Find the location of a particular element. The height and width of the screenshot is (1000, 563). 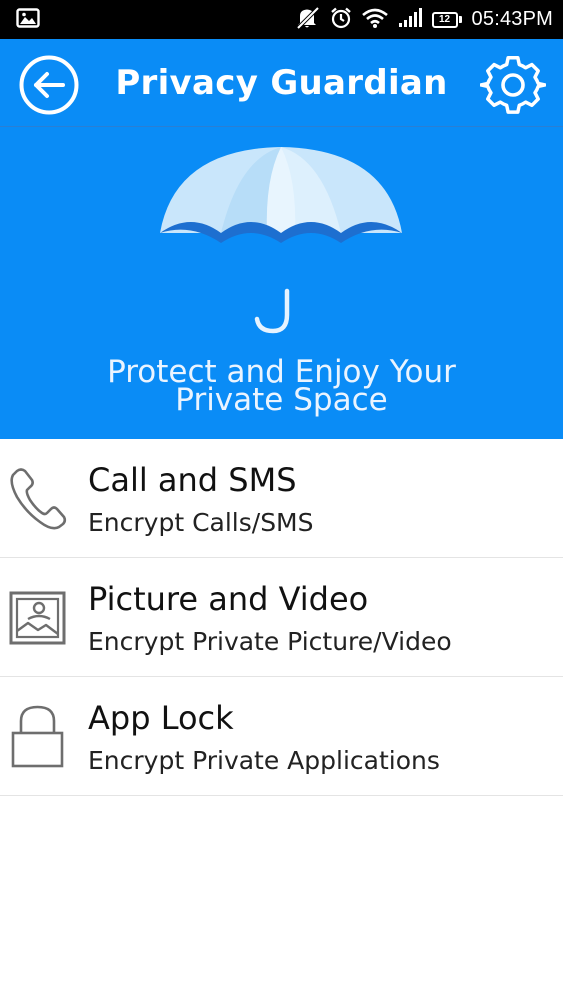

hero-tagline-line-2: Private Space is located at coordinates (281, 400).